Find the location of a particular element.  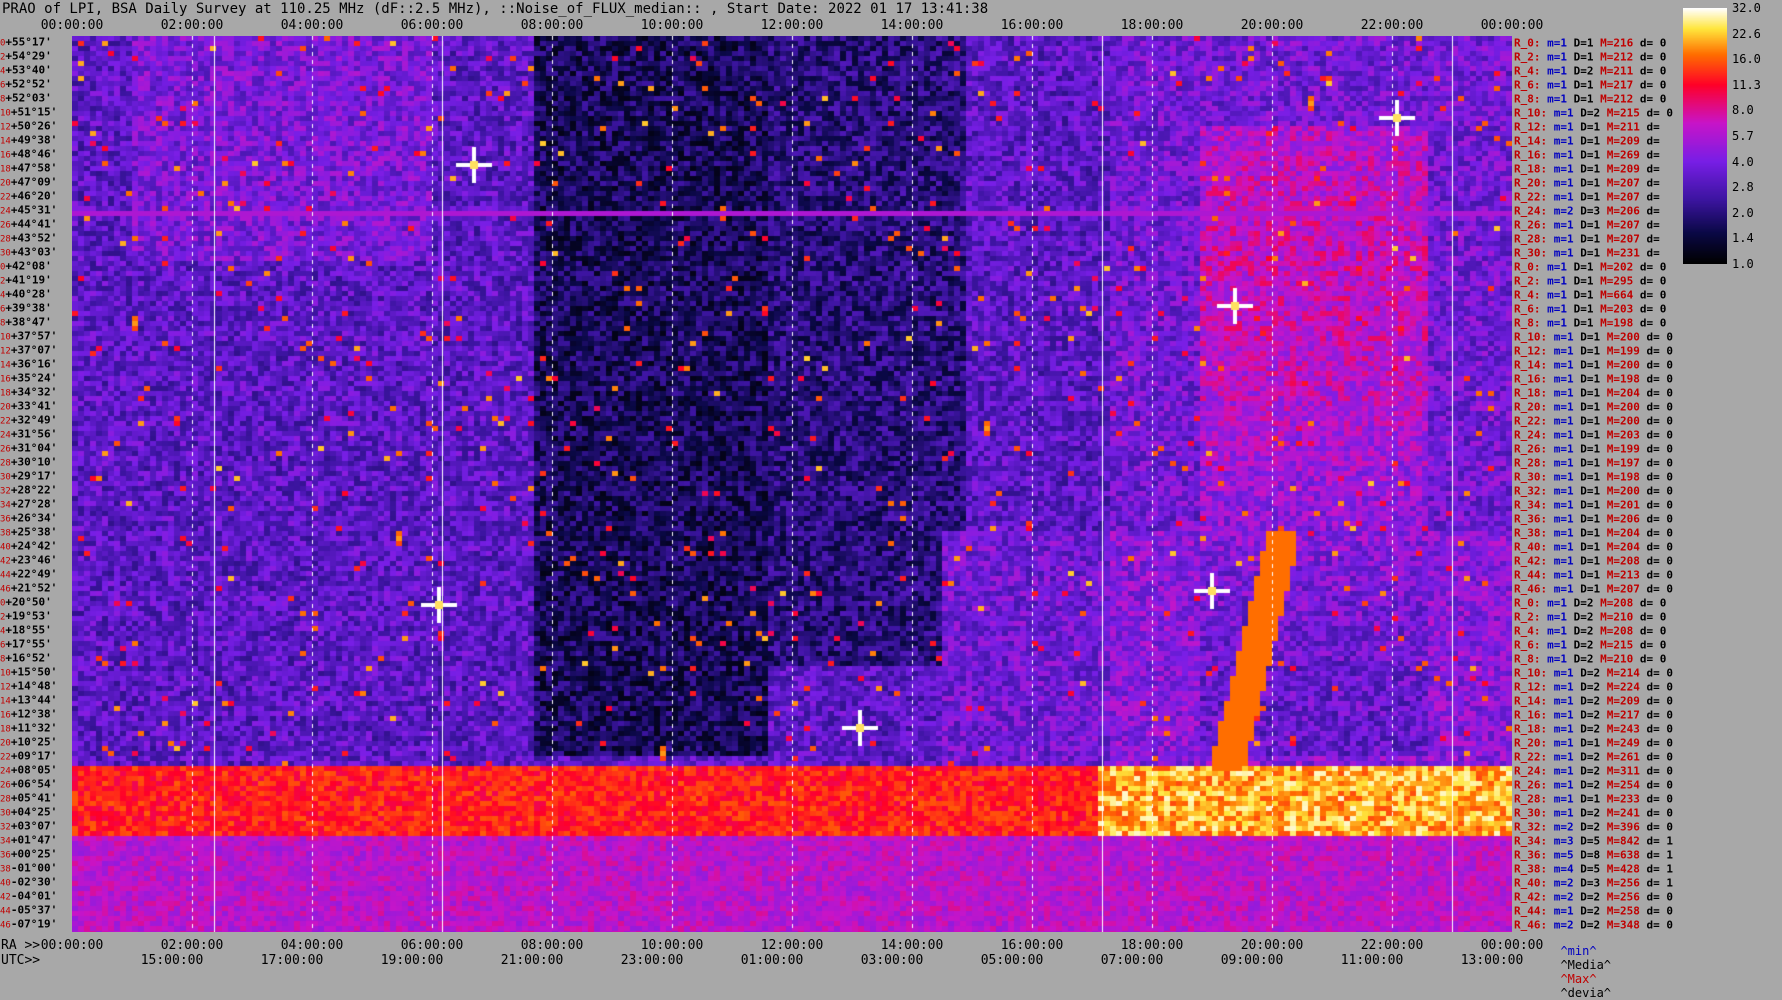

stat-row: R_26: m=1 D=2 M=254 d= 0 is located at coordinates (1593, 785).